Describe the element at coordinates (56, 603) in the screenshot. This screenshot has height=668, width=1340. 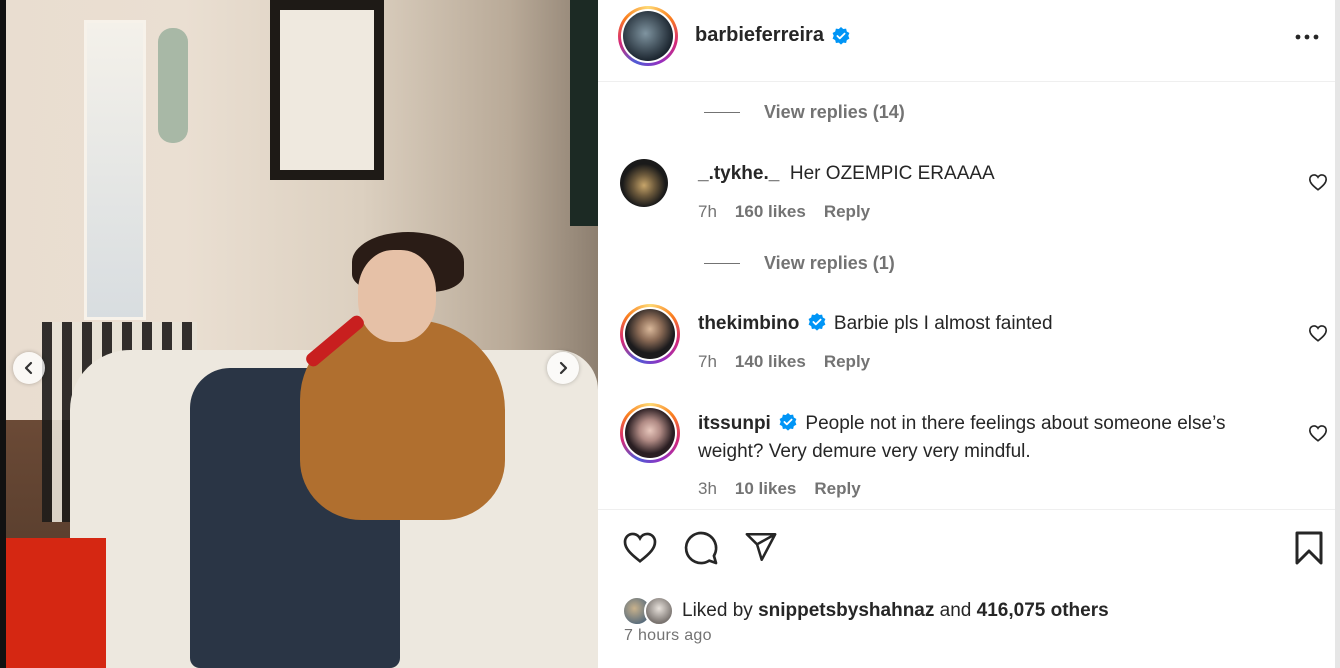
I see `photo-red-case` at that location.